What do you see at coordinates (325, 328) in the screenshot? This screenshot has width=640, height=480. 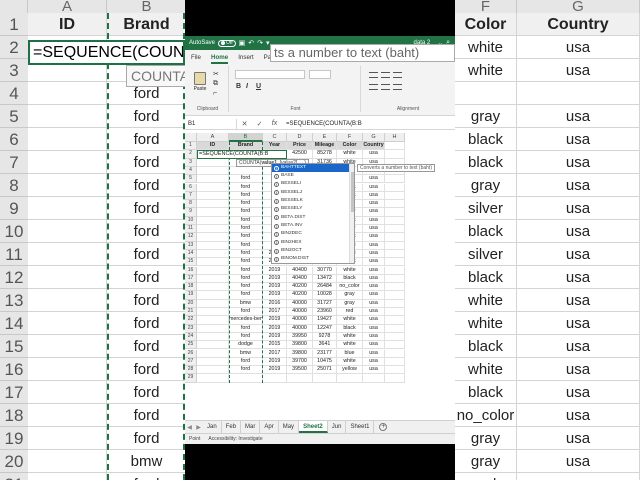 I see `table-cell: 12247` at bounding box center [325, 328].